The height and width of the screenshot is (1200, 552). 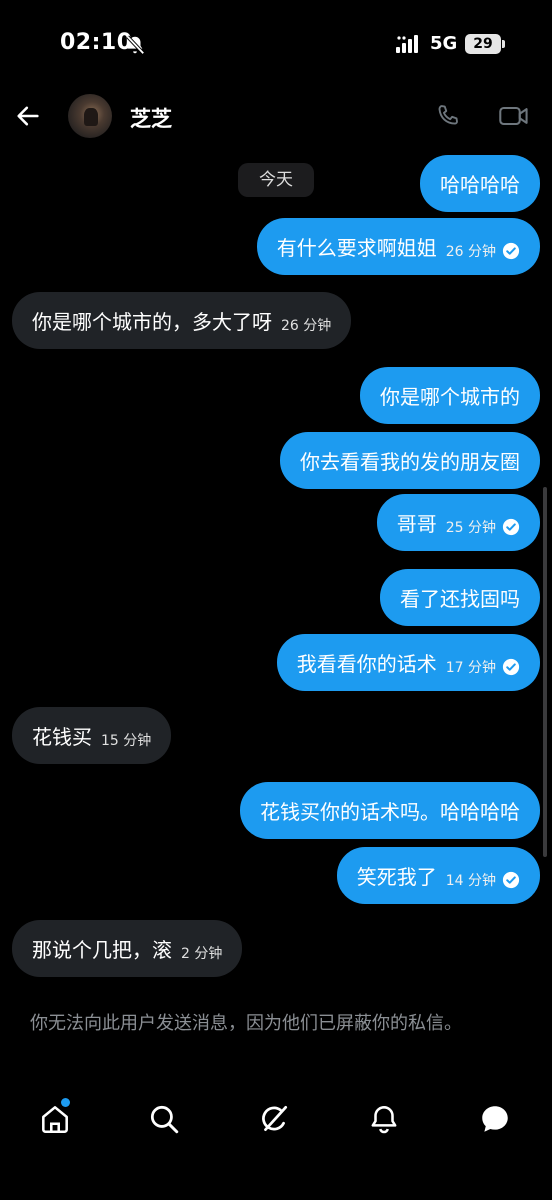 What do you see at coordinates (90, 116) in the screenshot?
I see `avatar` at bounding box center [90, 116].